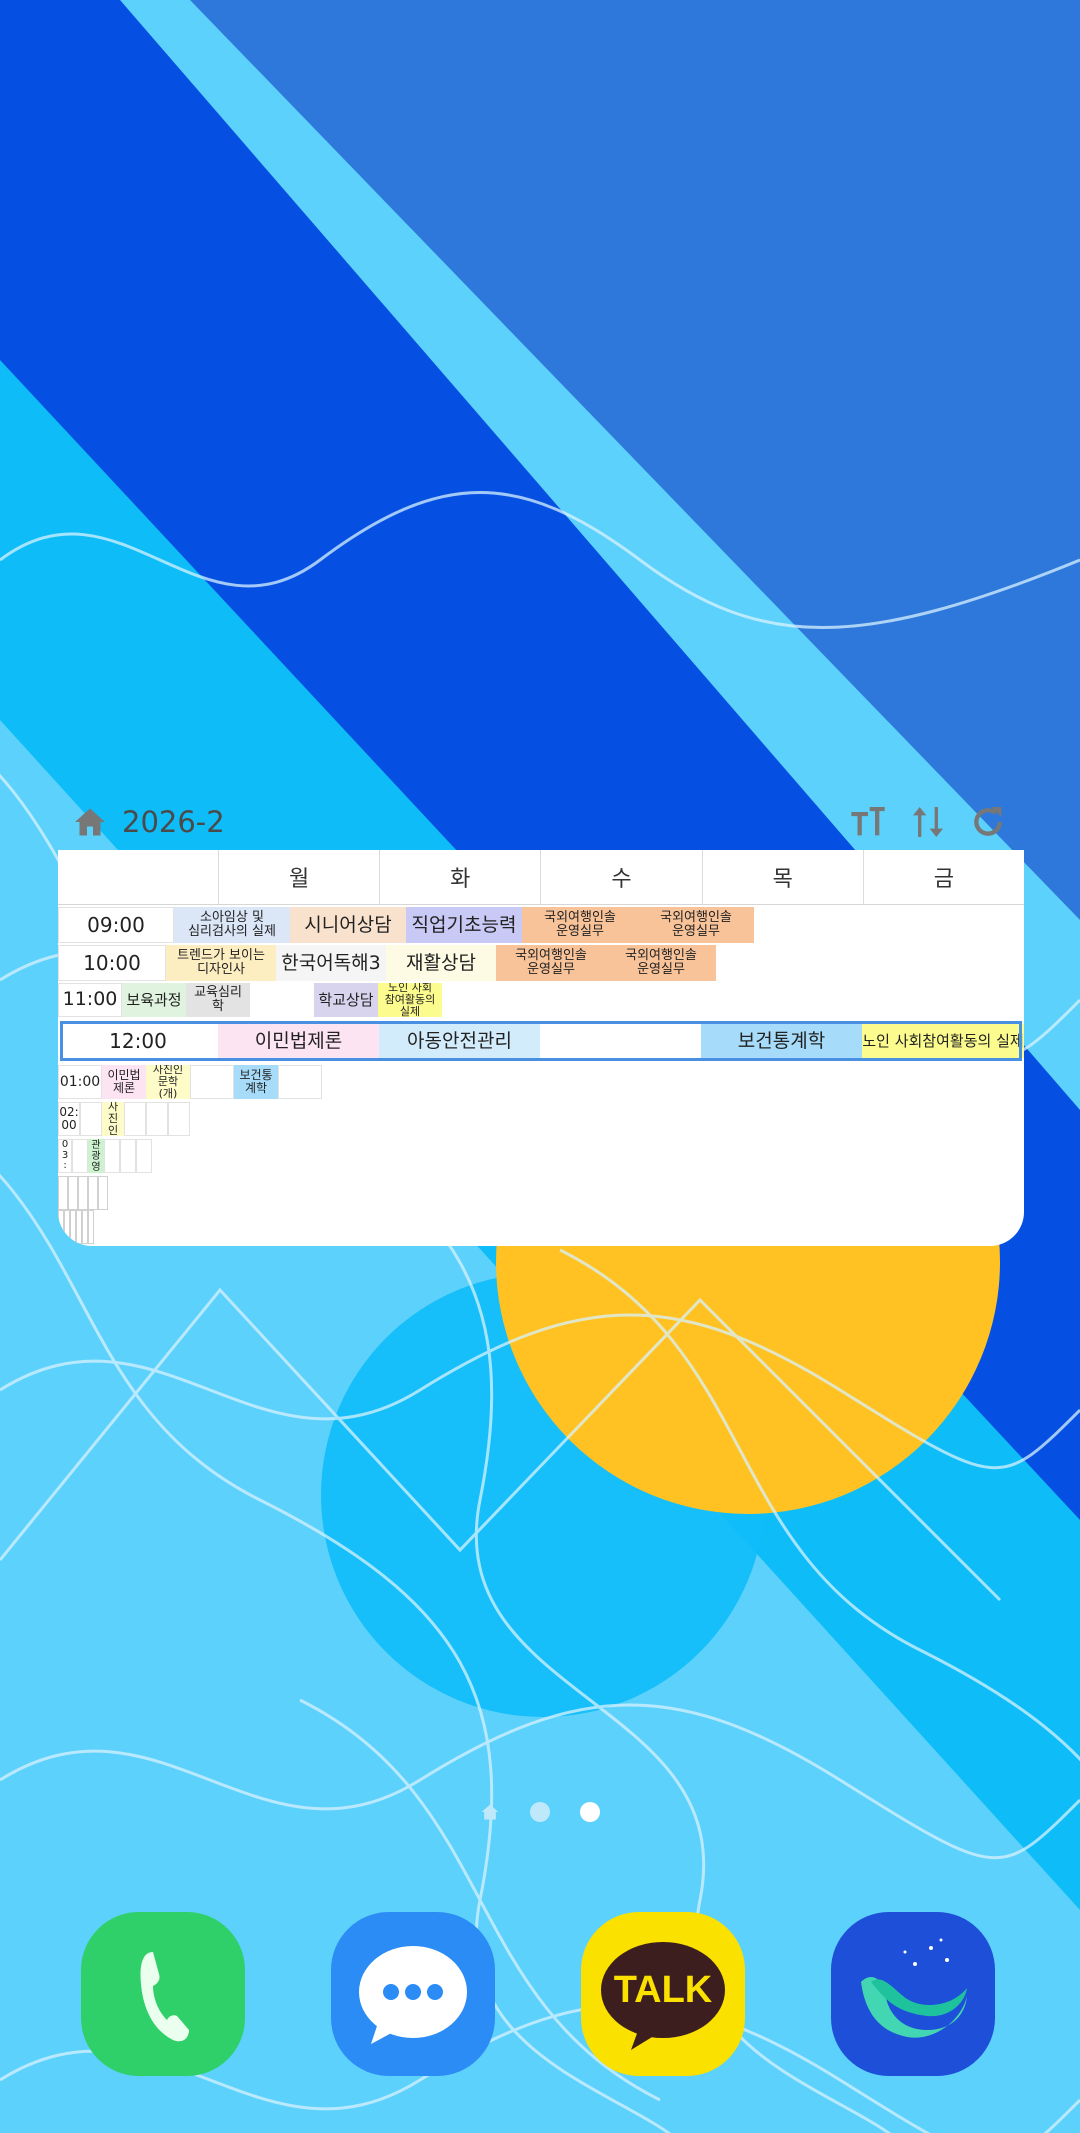 This screenshot has height=2133, width=1080. Describe the element at coordinates (331, 963) in the screenshot. I see `class-cell: 한국어독해3` at that location.